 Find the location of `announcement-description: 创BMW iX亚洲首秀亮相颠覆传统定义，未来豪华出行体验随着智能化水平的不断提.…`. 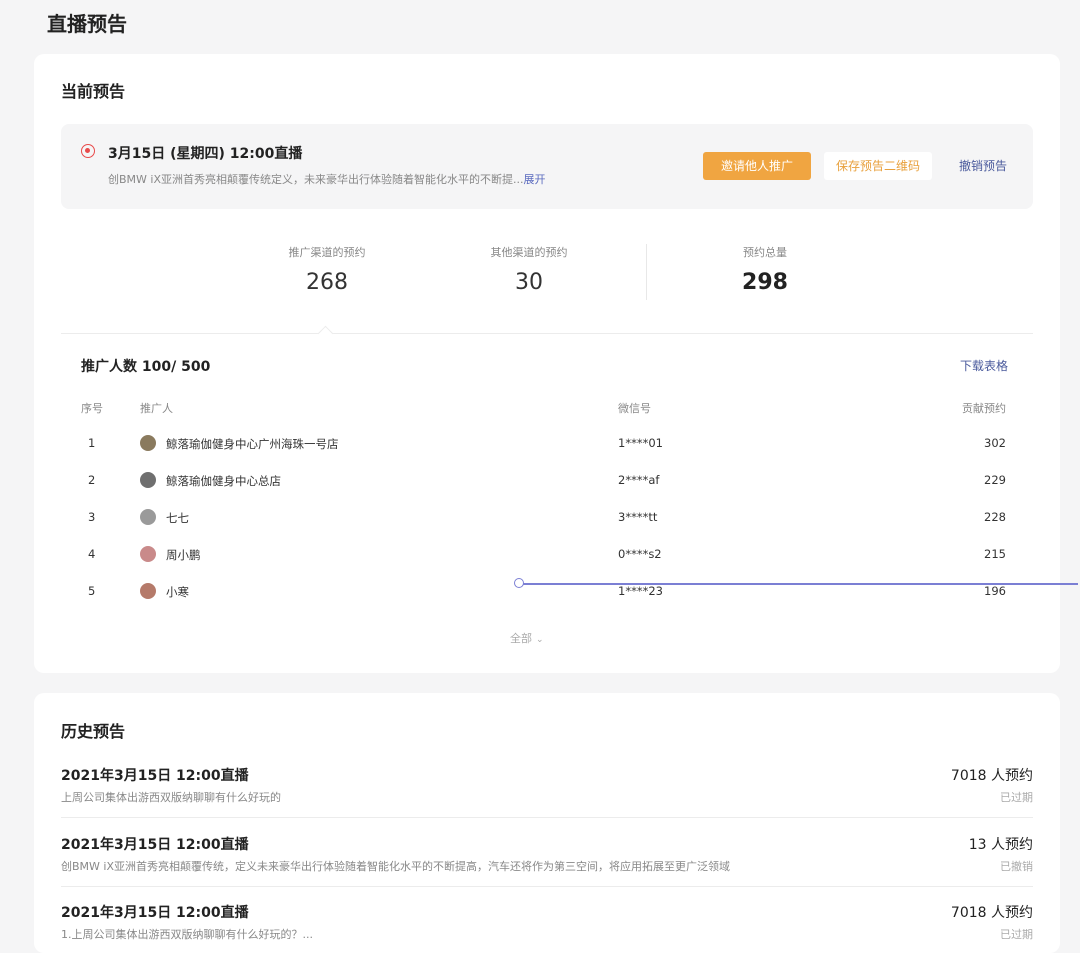

announcement-description: 创BMW iX亚洲首秀亮相颠覆传统定义，未来豪华出行体验随着智能化水平的不断提.… is located at coordinates (327, 179).